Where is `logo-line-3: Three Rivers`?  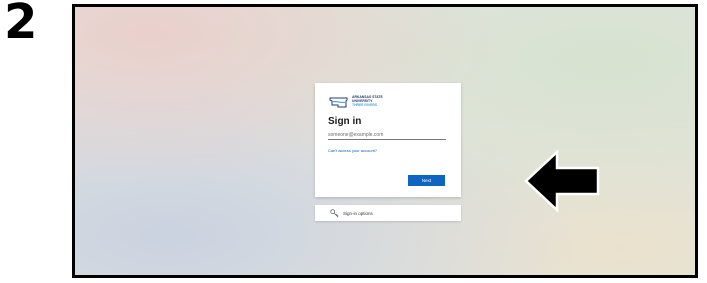 logo-line-3: Three Rivers is located at coordinates (365, 104).